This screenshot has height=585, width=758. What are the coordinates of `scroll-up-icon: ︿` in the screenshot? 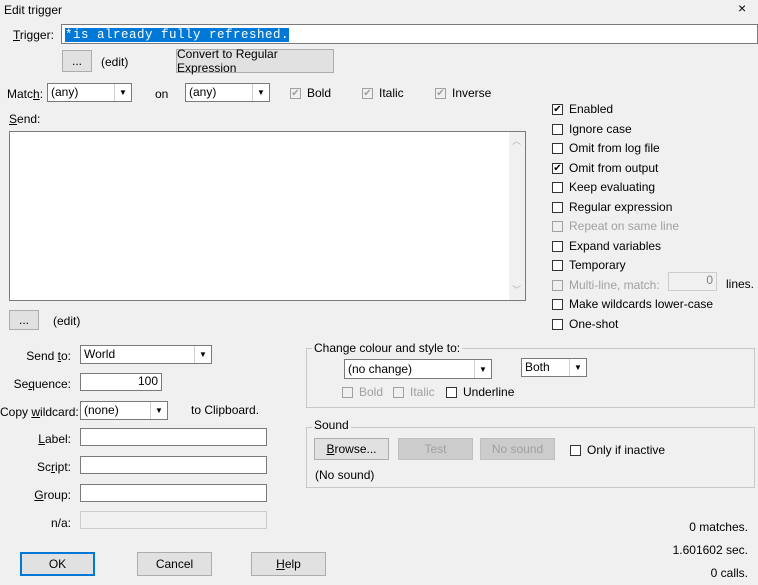 It's located at (516, 141).